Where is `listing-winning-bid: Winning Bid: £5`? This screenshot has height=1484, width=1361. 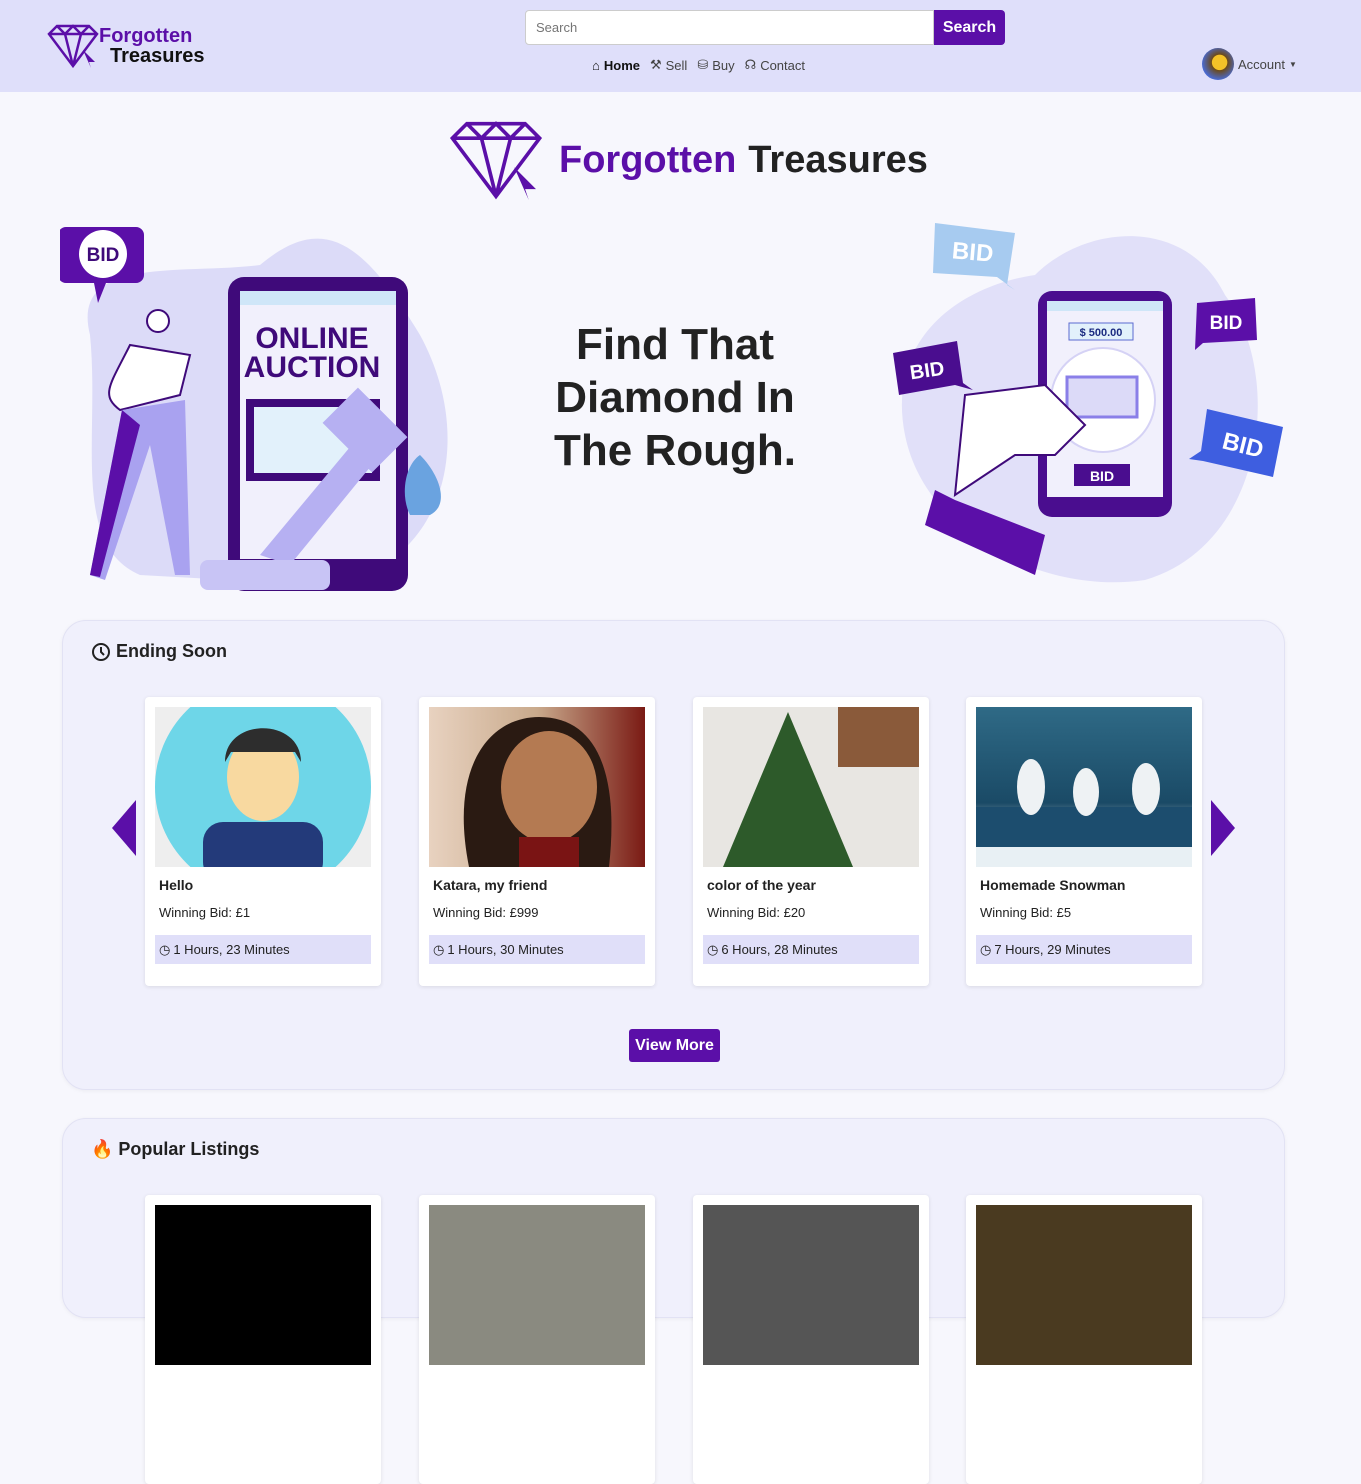
listing-winning-bid: Winning Bid: £5 is located at coordinates (1026, 912).